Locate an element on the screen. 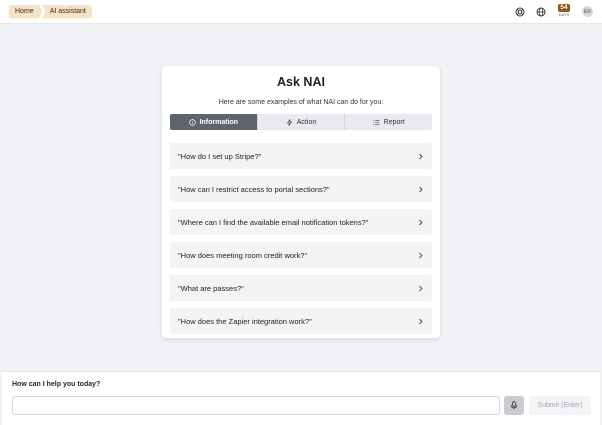 This screenshot has height=425, width=602. example-question: "How do I set up Stripe?" is located at coordinates (301, 156).